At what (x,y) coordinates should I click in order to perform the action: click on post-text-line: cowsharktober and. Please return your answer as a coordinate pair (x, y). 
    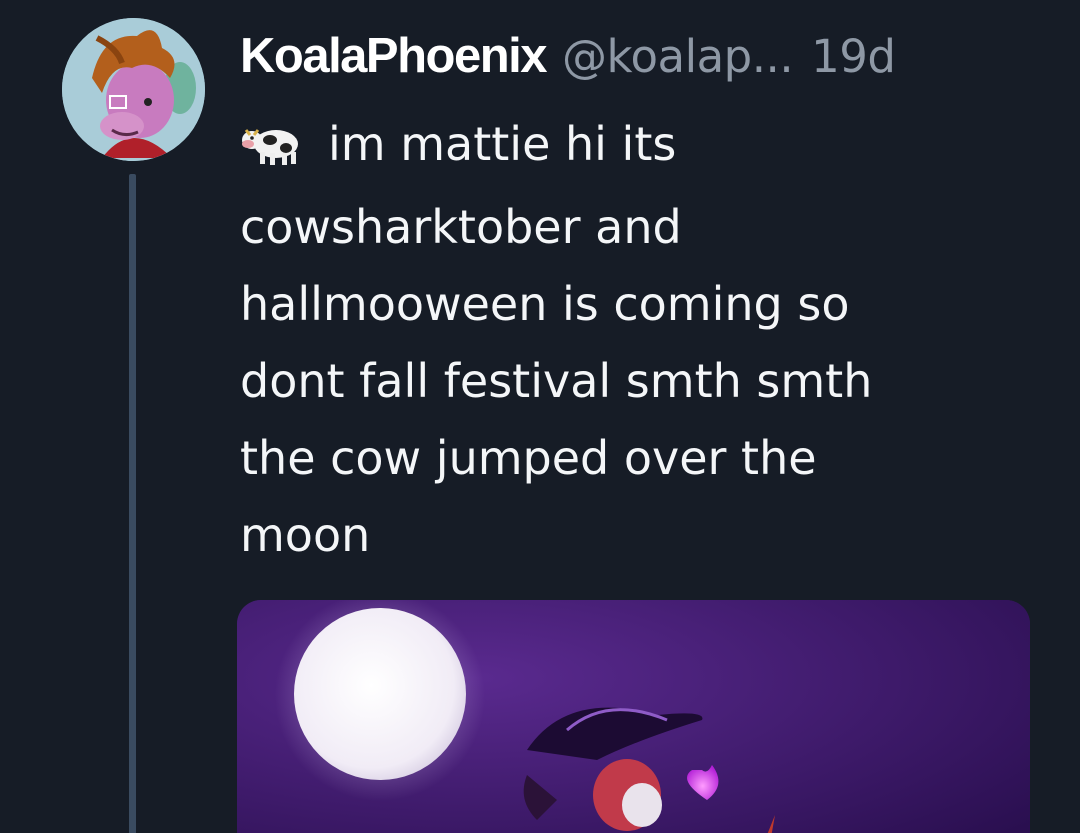
    Looking at the image, I should click on (461, 227).